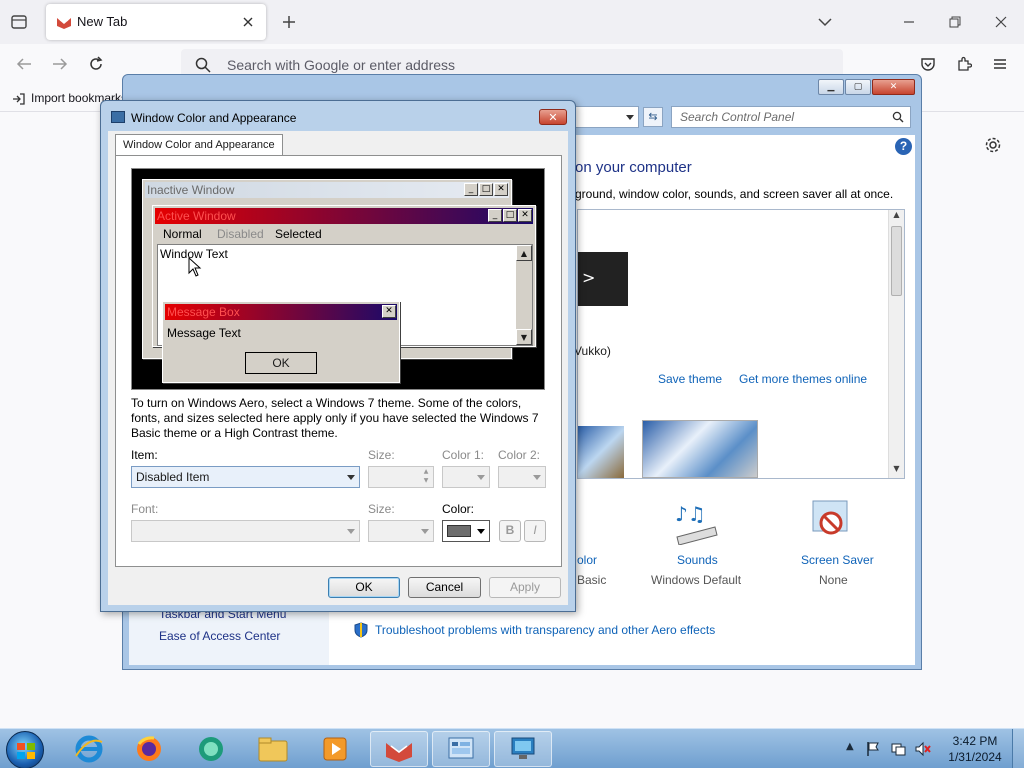 This screenshot has height=768, width=1024. Describe the element at coordinates (928, 64) in the screenshot. I see `pocket-icon` at that location.